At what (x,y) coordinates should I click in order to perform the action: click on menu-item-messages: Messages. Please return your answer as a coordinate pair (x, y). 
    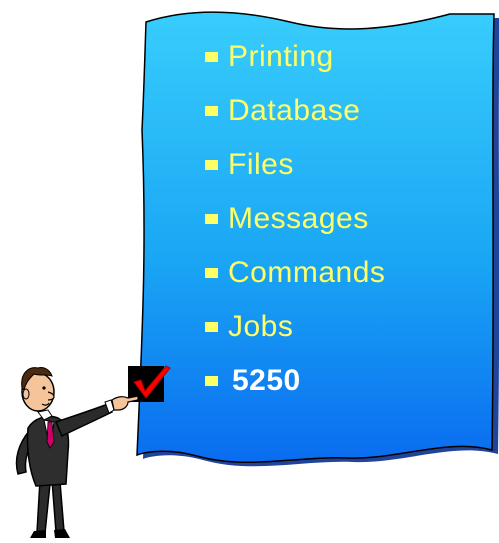
    Looking at the image, I should click on (295, 219).